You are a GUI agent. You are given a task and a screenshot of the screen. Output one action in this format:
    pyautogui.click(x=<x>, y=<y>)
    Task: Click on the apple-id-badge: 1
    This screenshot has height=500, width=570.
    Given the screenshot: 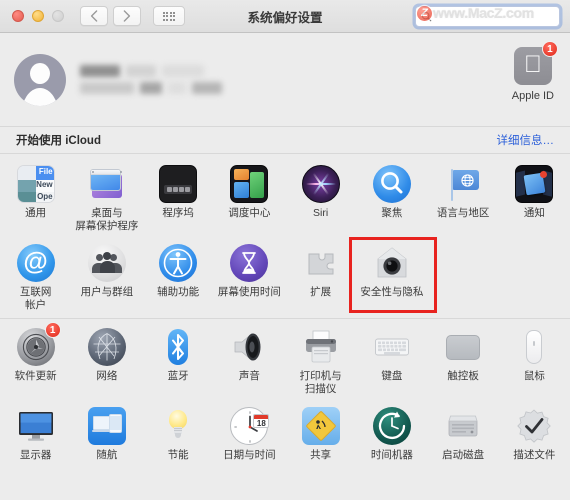 What is the action you would take?
    pyautogui.click(x=549, y=49)
    